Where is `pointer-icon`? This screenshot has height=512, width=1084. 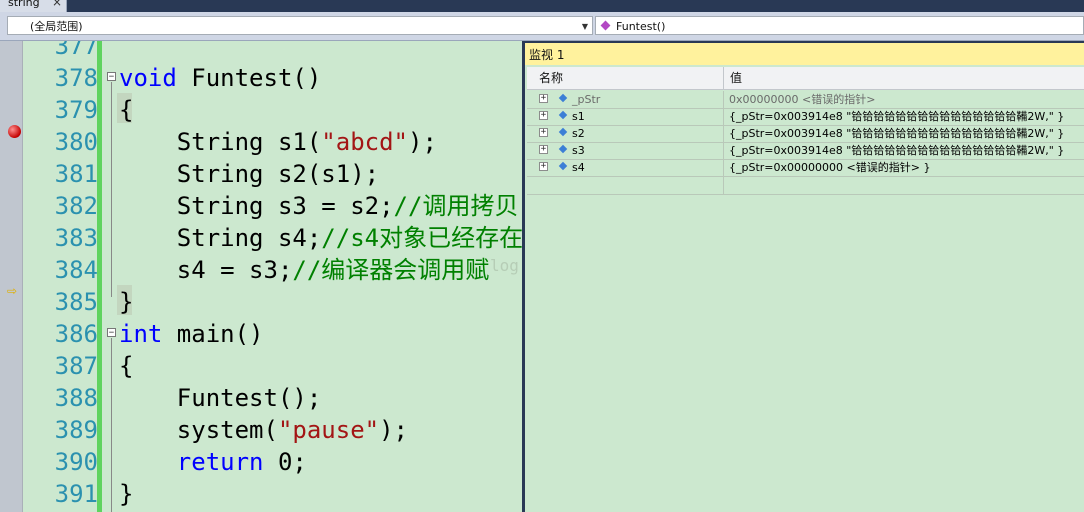 pointer-icon is located at coordinates (563, 99).